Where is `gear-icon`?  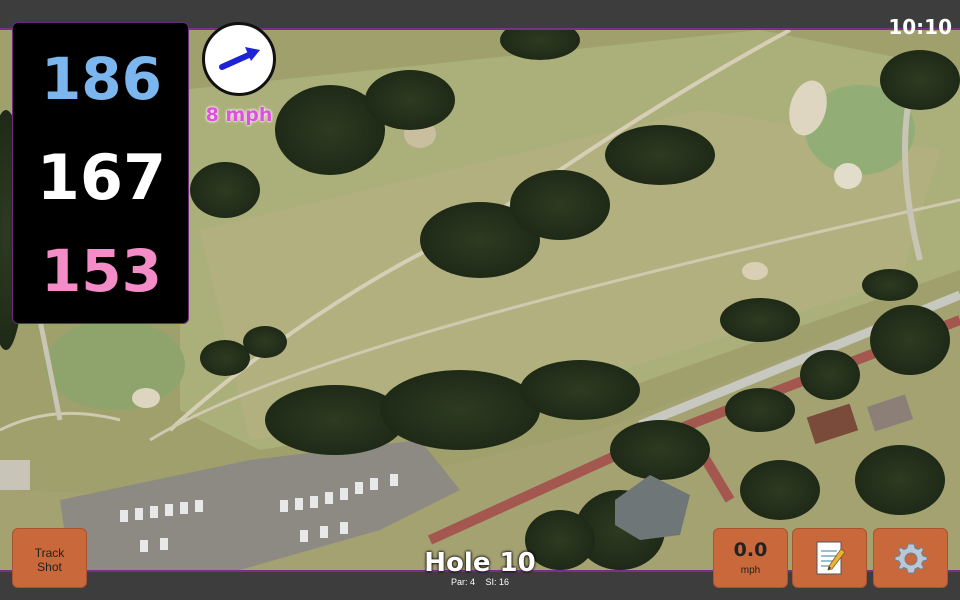 gear-icon is located at coordinates (910, 558).